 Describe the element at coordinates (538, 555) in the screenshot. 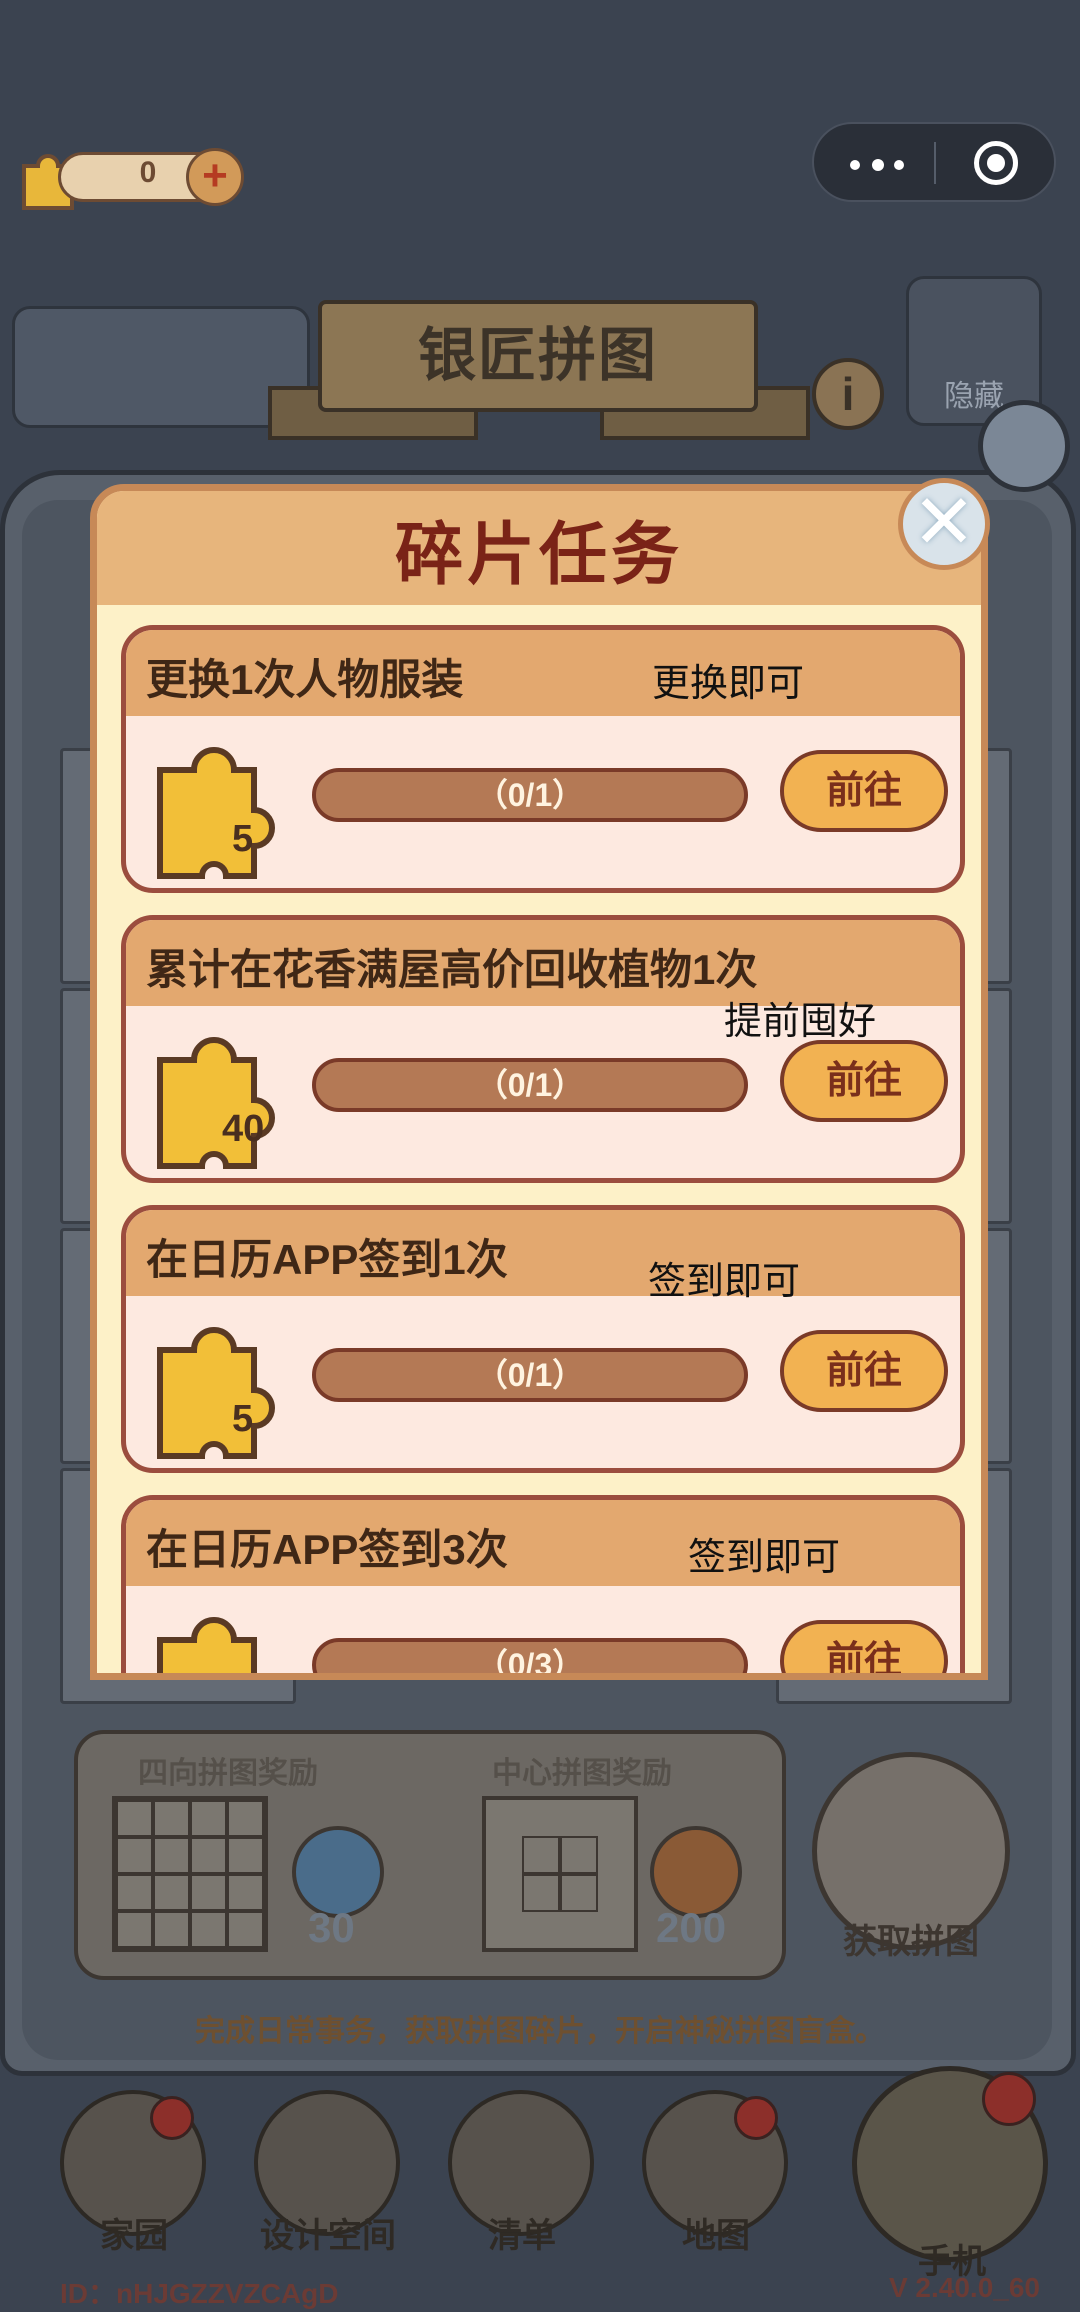

I see `dialog-title: 碎片任务` at that location.